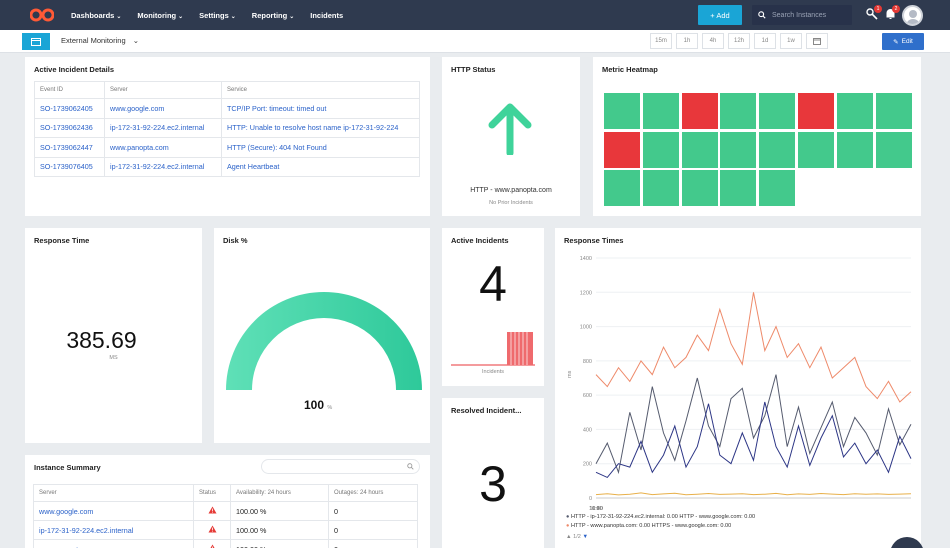 The width and height of the screenshot is (950, 548). What do you see at coordinates (93, 40) in the screenshot?
I see `dashboard-name: External Monitoring` at bounding box center [93, 40].